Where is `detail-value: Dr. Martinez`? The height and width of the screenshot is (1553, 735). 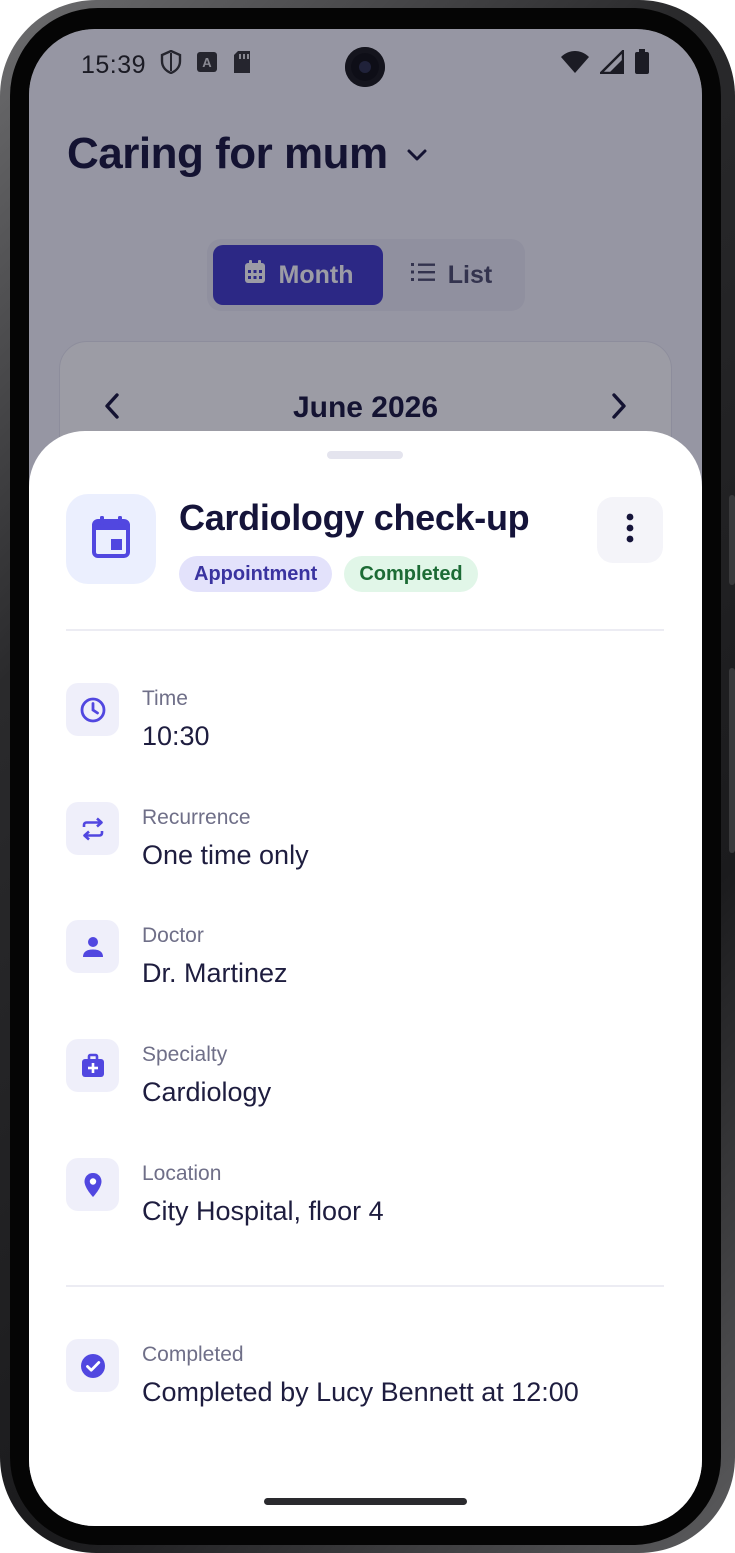
detail-value: Dr. Martinez is located at coordinates (215, 973).